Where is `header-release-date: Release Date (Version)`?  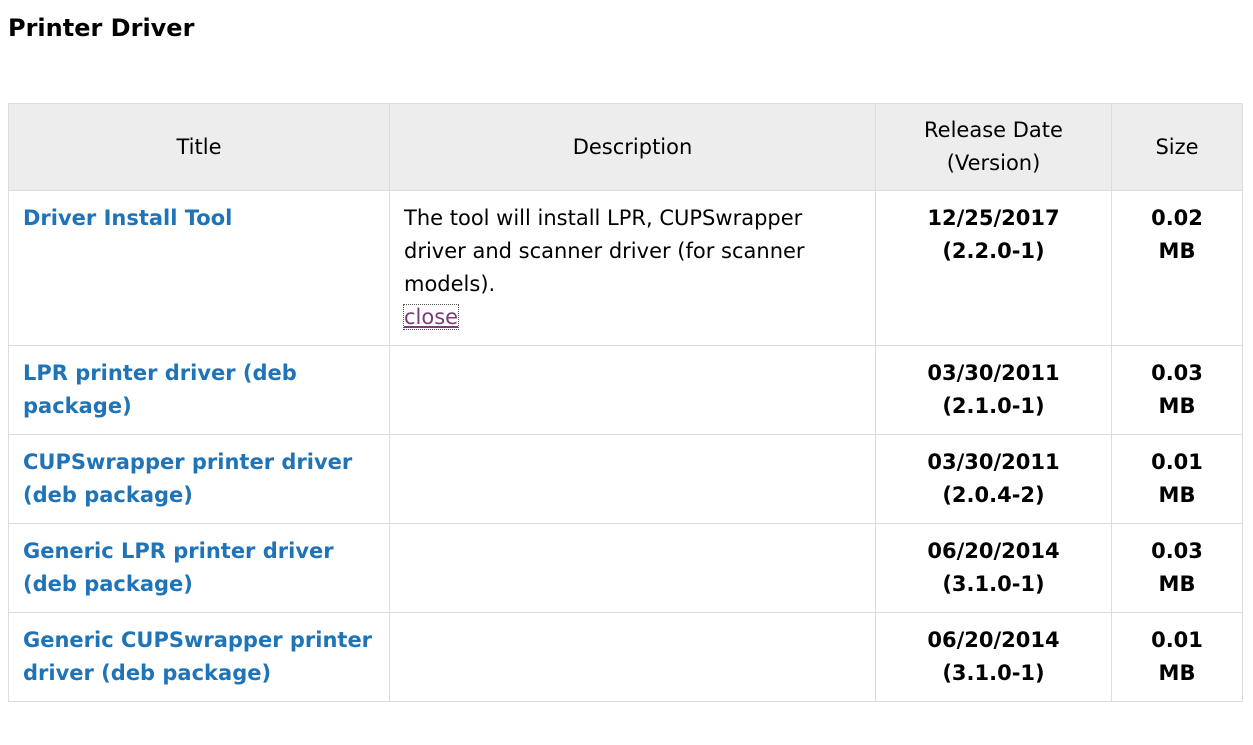 header-release-date: Release Date (Version) is located at coordinates (993, 147).